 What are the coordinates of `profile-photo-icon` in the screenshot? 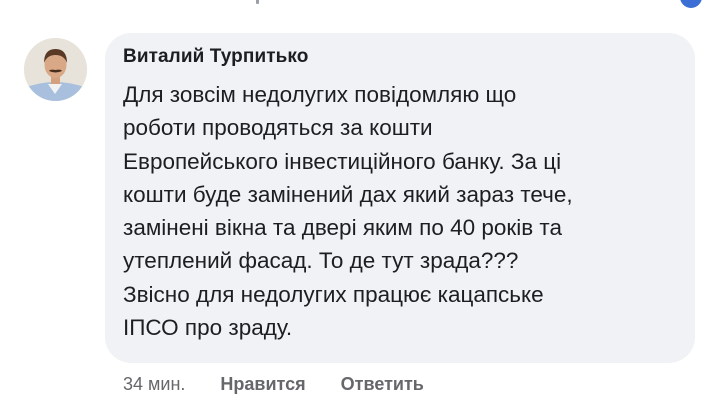 It's located at (55, 69).